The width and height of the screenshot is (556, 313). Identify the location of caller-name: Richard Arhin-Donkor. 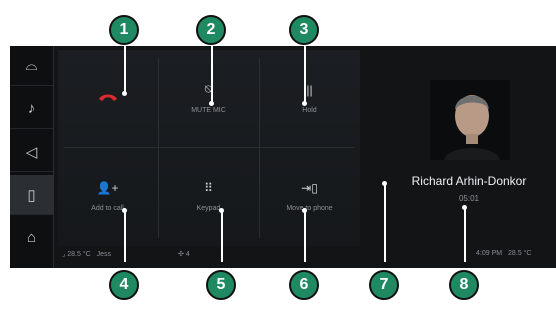
(469, 181).